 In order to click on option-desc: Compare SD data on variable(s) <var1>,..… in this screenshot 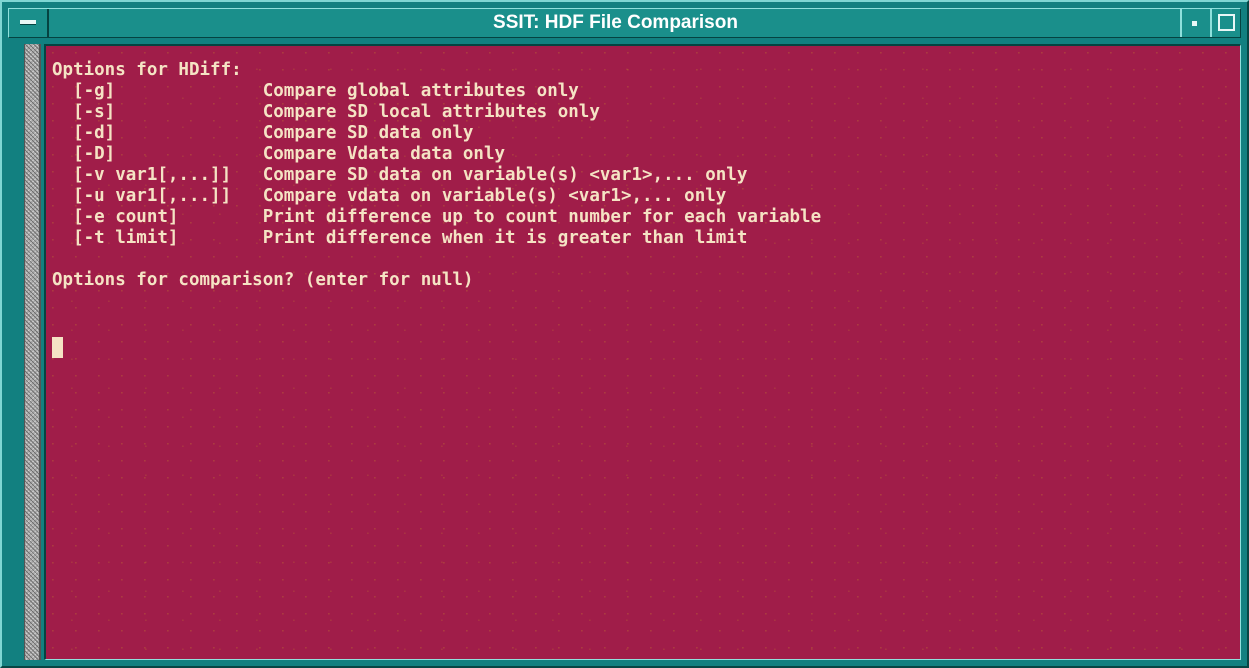, I will do `click(505, 175)`.